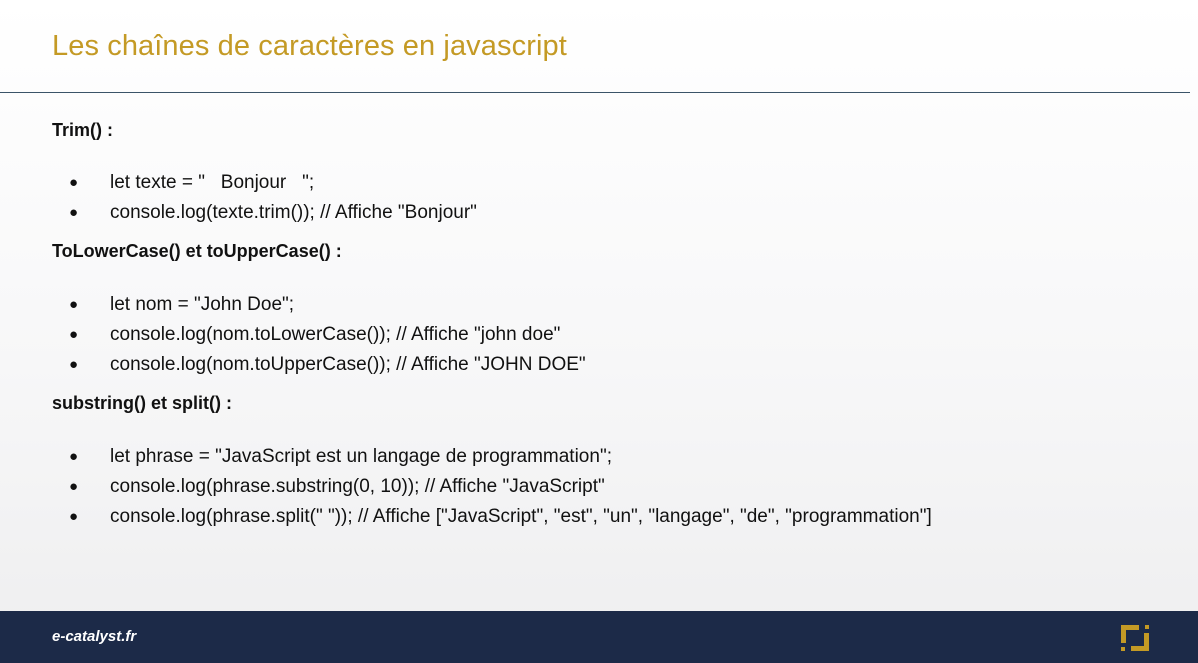 The width and height of the screenshot is (1198, 663). I want to click on list-item: ● let nom = "John Doe";, so click(612, 305).